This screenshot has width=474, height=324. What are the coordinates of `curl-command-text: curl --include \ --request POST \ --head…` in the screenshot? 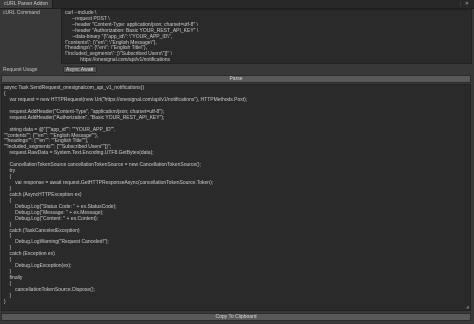 It's located at (266, 36).